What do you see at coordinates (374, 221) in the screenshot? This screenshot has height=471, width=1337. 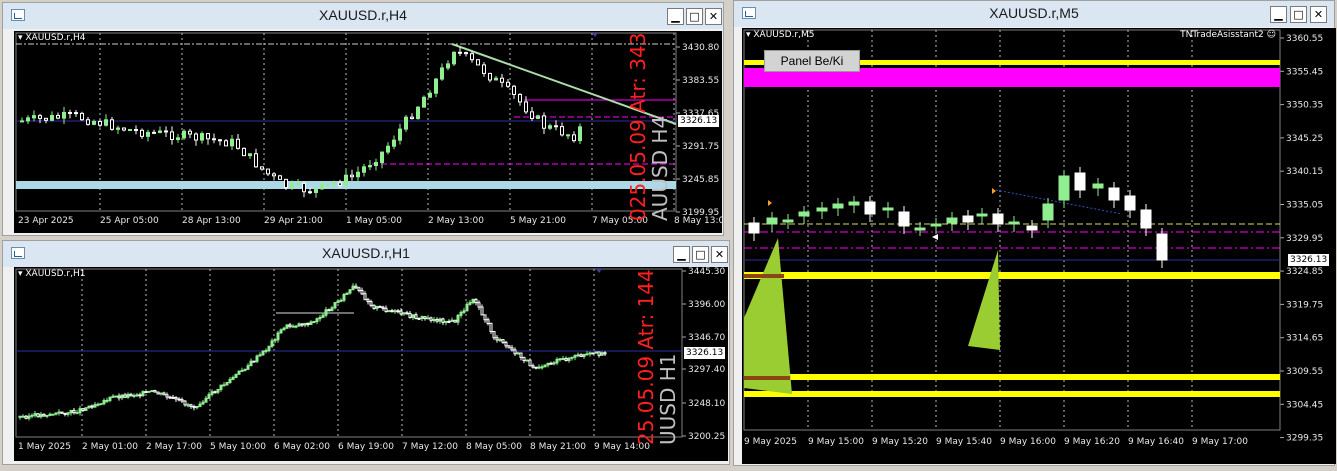 I see `x-tick-label: 1 May 05:00` at bounding box center [374, 221].